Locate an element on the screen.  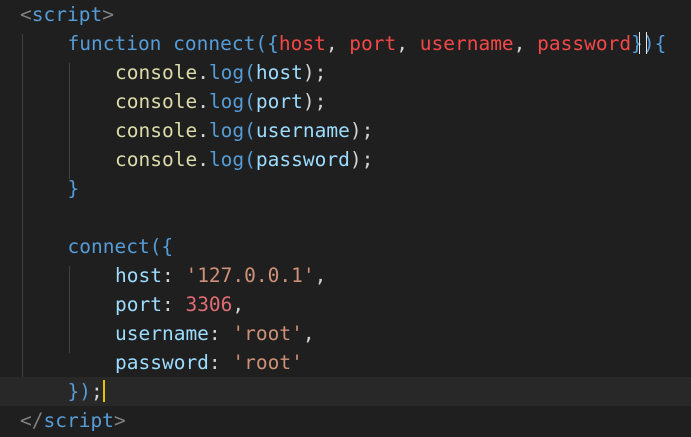
code-line: } is located at coordinates (345, 188).